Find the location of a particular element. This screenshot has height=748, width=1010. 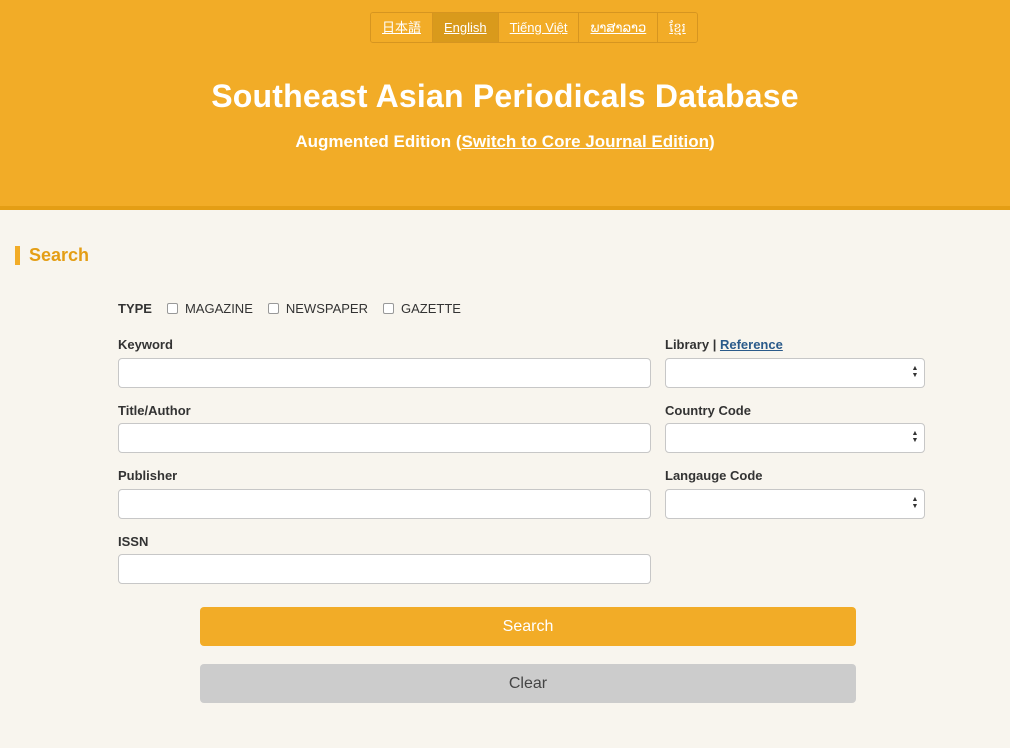

lang-lao: ພາສາລາວ is located at coordinates (619, 27).